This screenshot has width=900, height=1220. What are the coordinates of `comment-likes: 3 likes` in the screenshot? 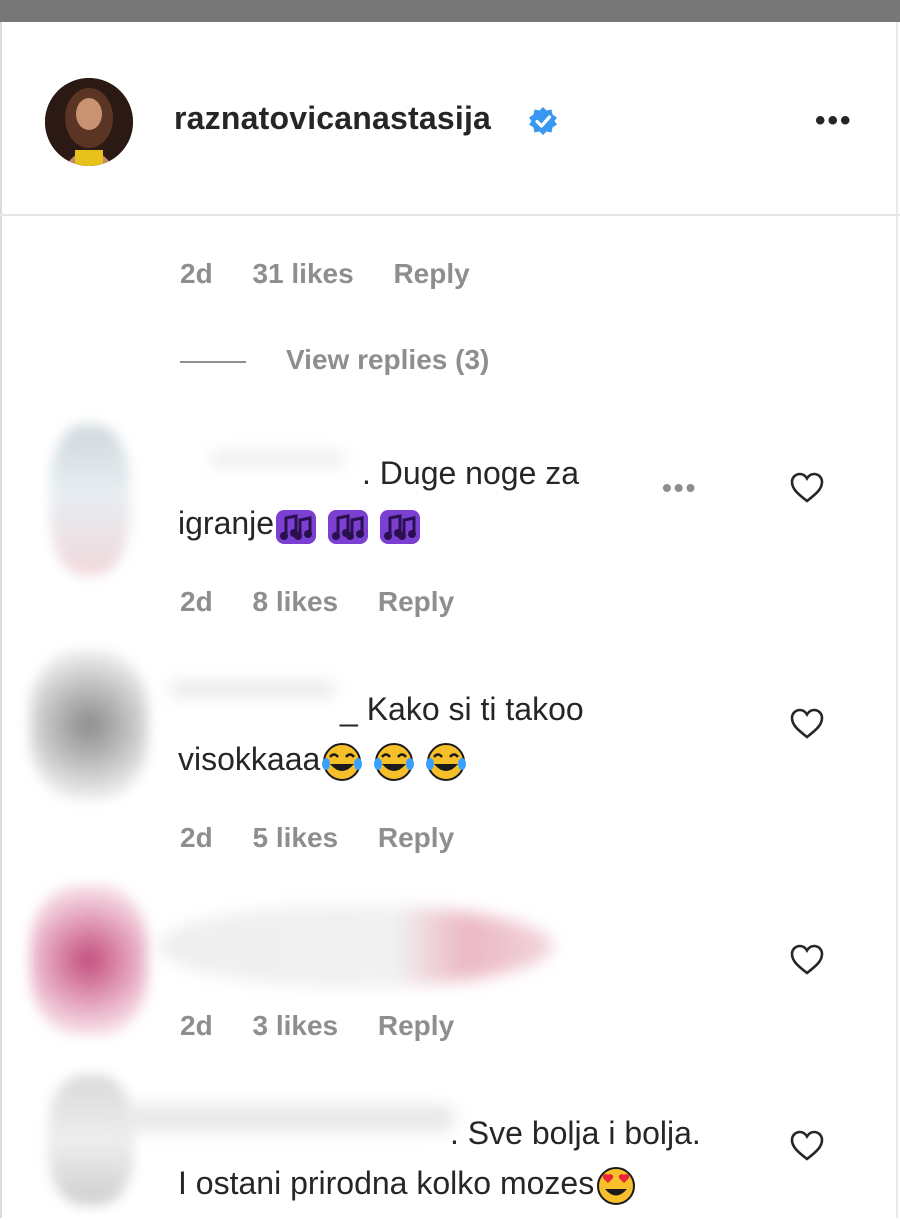 It's located at (295, 1026).